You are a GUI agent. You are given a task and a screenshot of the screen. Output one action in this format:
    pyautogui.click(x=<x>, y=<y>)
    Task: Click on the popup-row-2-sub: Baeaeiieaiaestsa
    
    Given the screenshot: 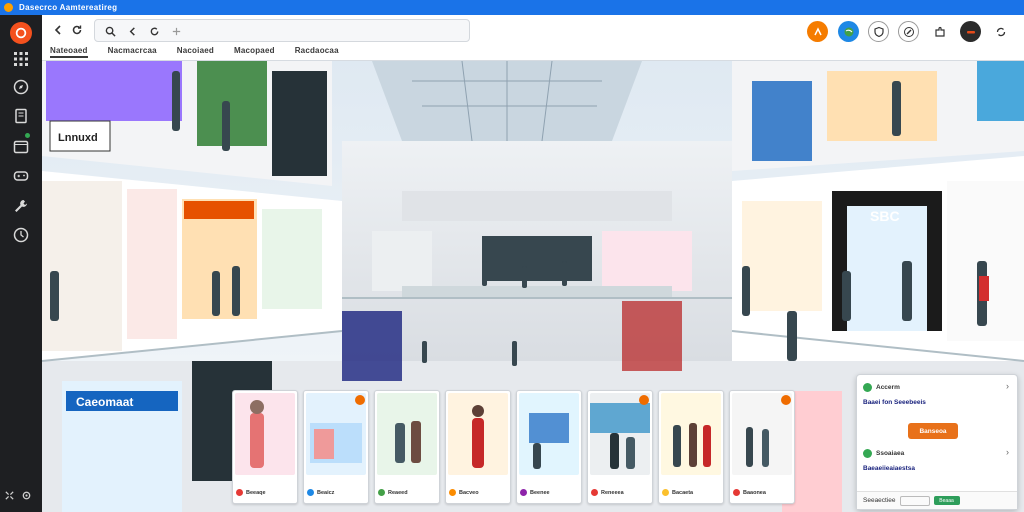 What is the action you would take?
    pyautogui.click(x=889, y=468)
    